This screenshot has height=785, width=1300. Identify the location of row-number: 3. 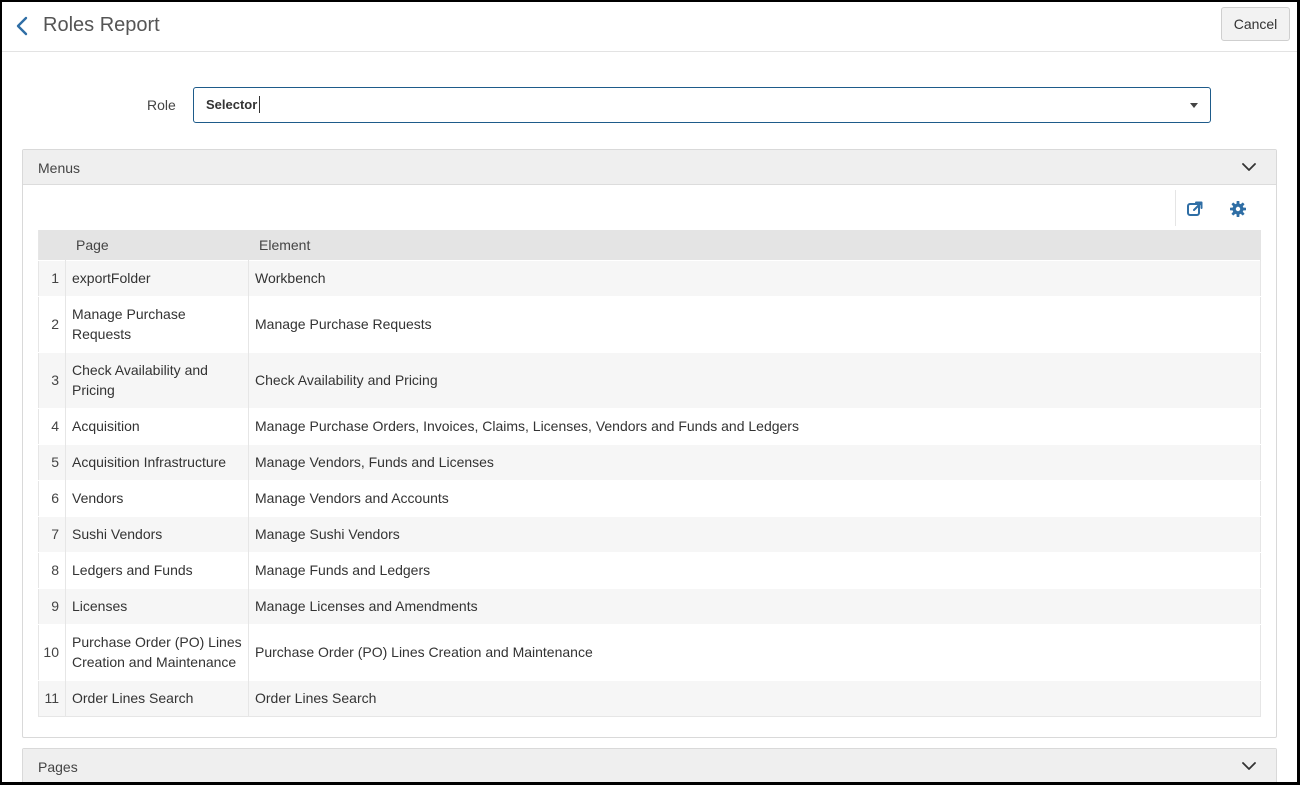
(52, 379).